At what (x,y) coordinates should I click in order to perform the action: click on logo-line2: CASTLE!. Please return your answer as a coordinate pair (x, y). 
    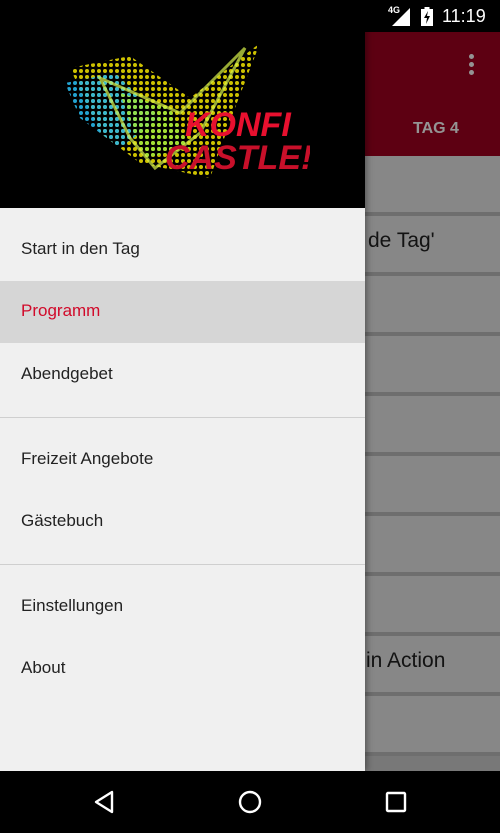
    Looking at the image, I should click on (237, 158).